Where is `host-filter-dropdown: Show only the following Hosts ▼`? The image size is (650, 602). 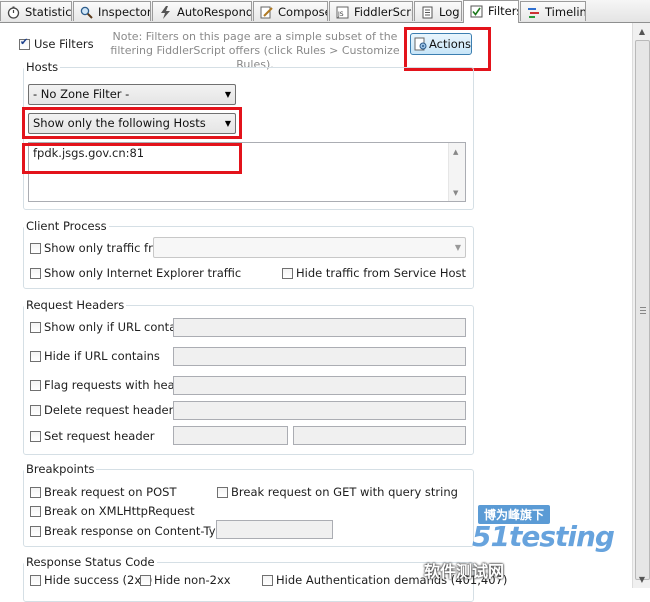
host-filter-dropdown: Show only the following Hosts ▼ is located at coordinates (132, 123).